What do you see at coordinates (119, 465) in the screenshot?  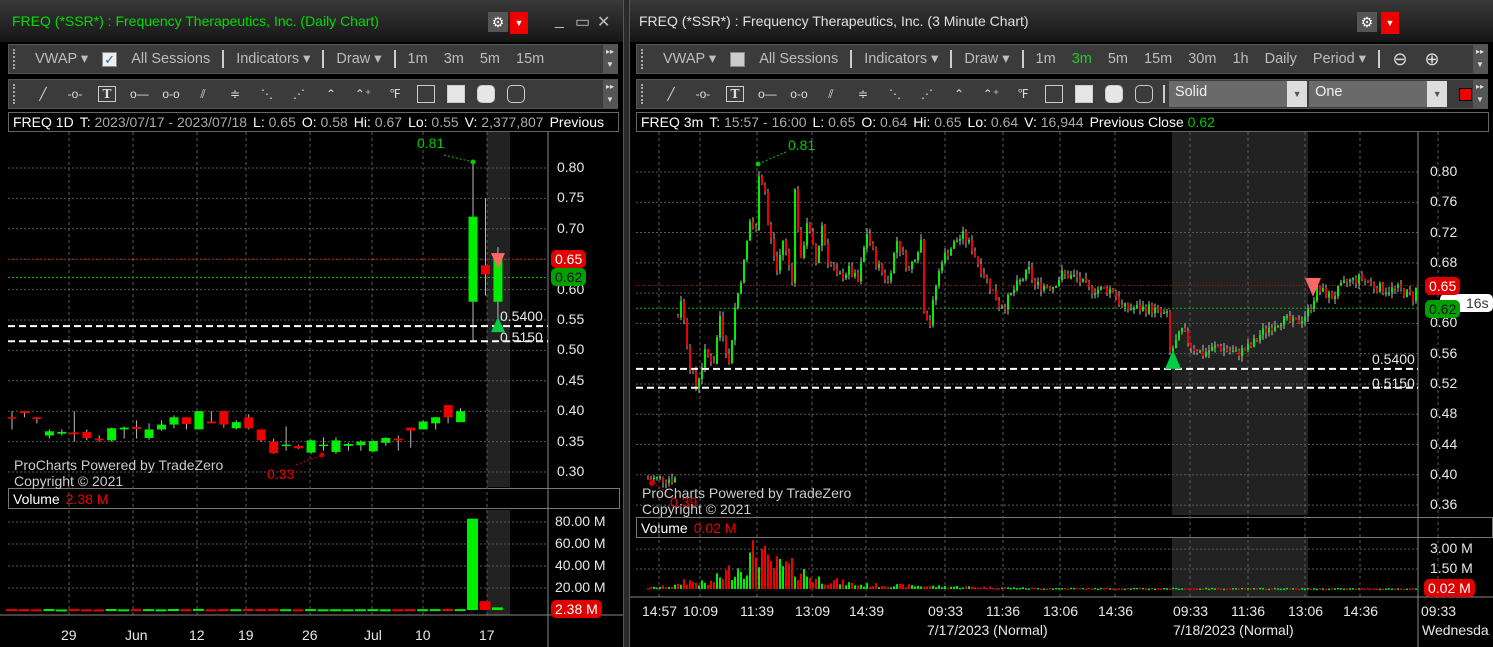 I see `watermark: ProCharts Powered by TradeZero` at bounding box center [119, 465].